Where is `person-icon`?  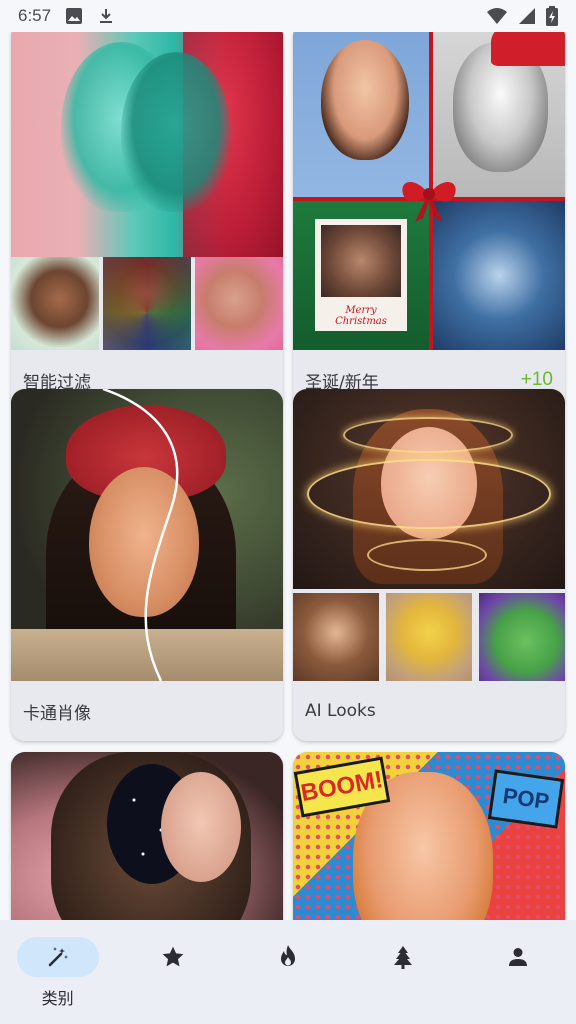
person-icon is located at coordinates (518, 957).